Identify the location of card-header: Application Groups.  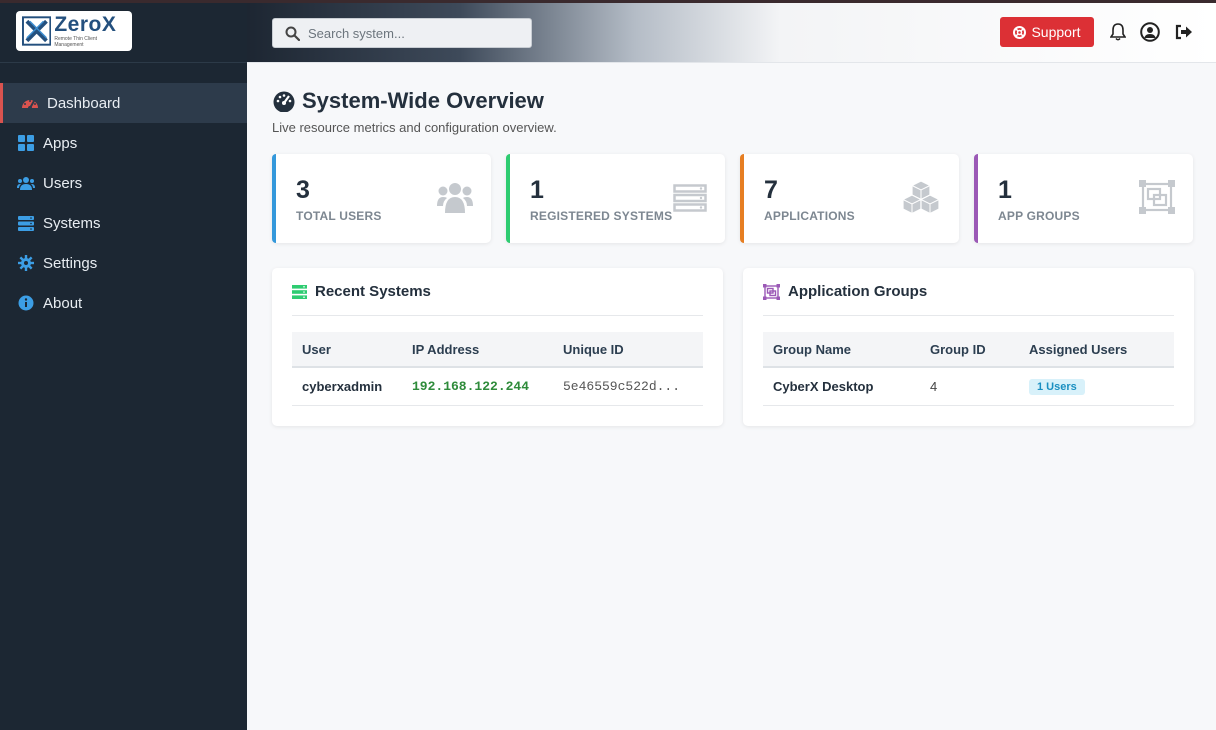
(968, 292).